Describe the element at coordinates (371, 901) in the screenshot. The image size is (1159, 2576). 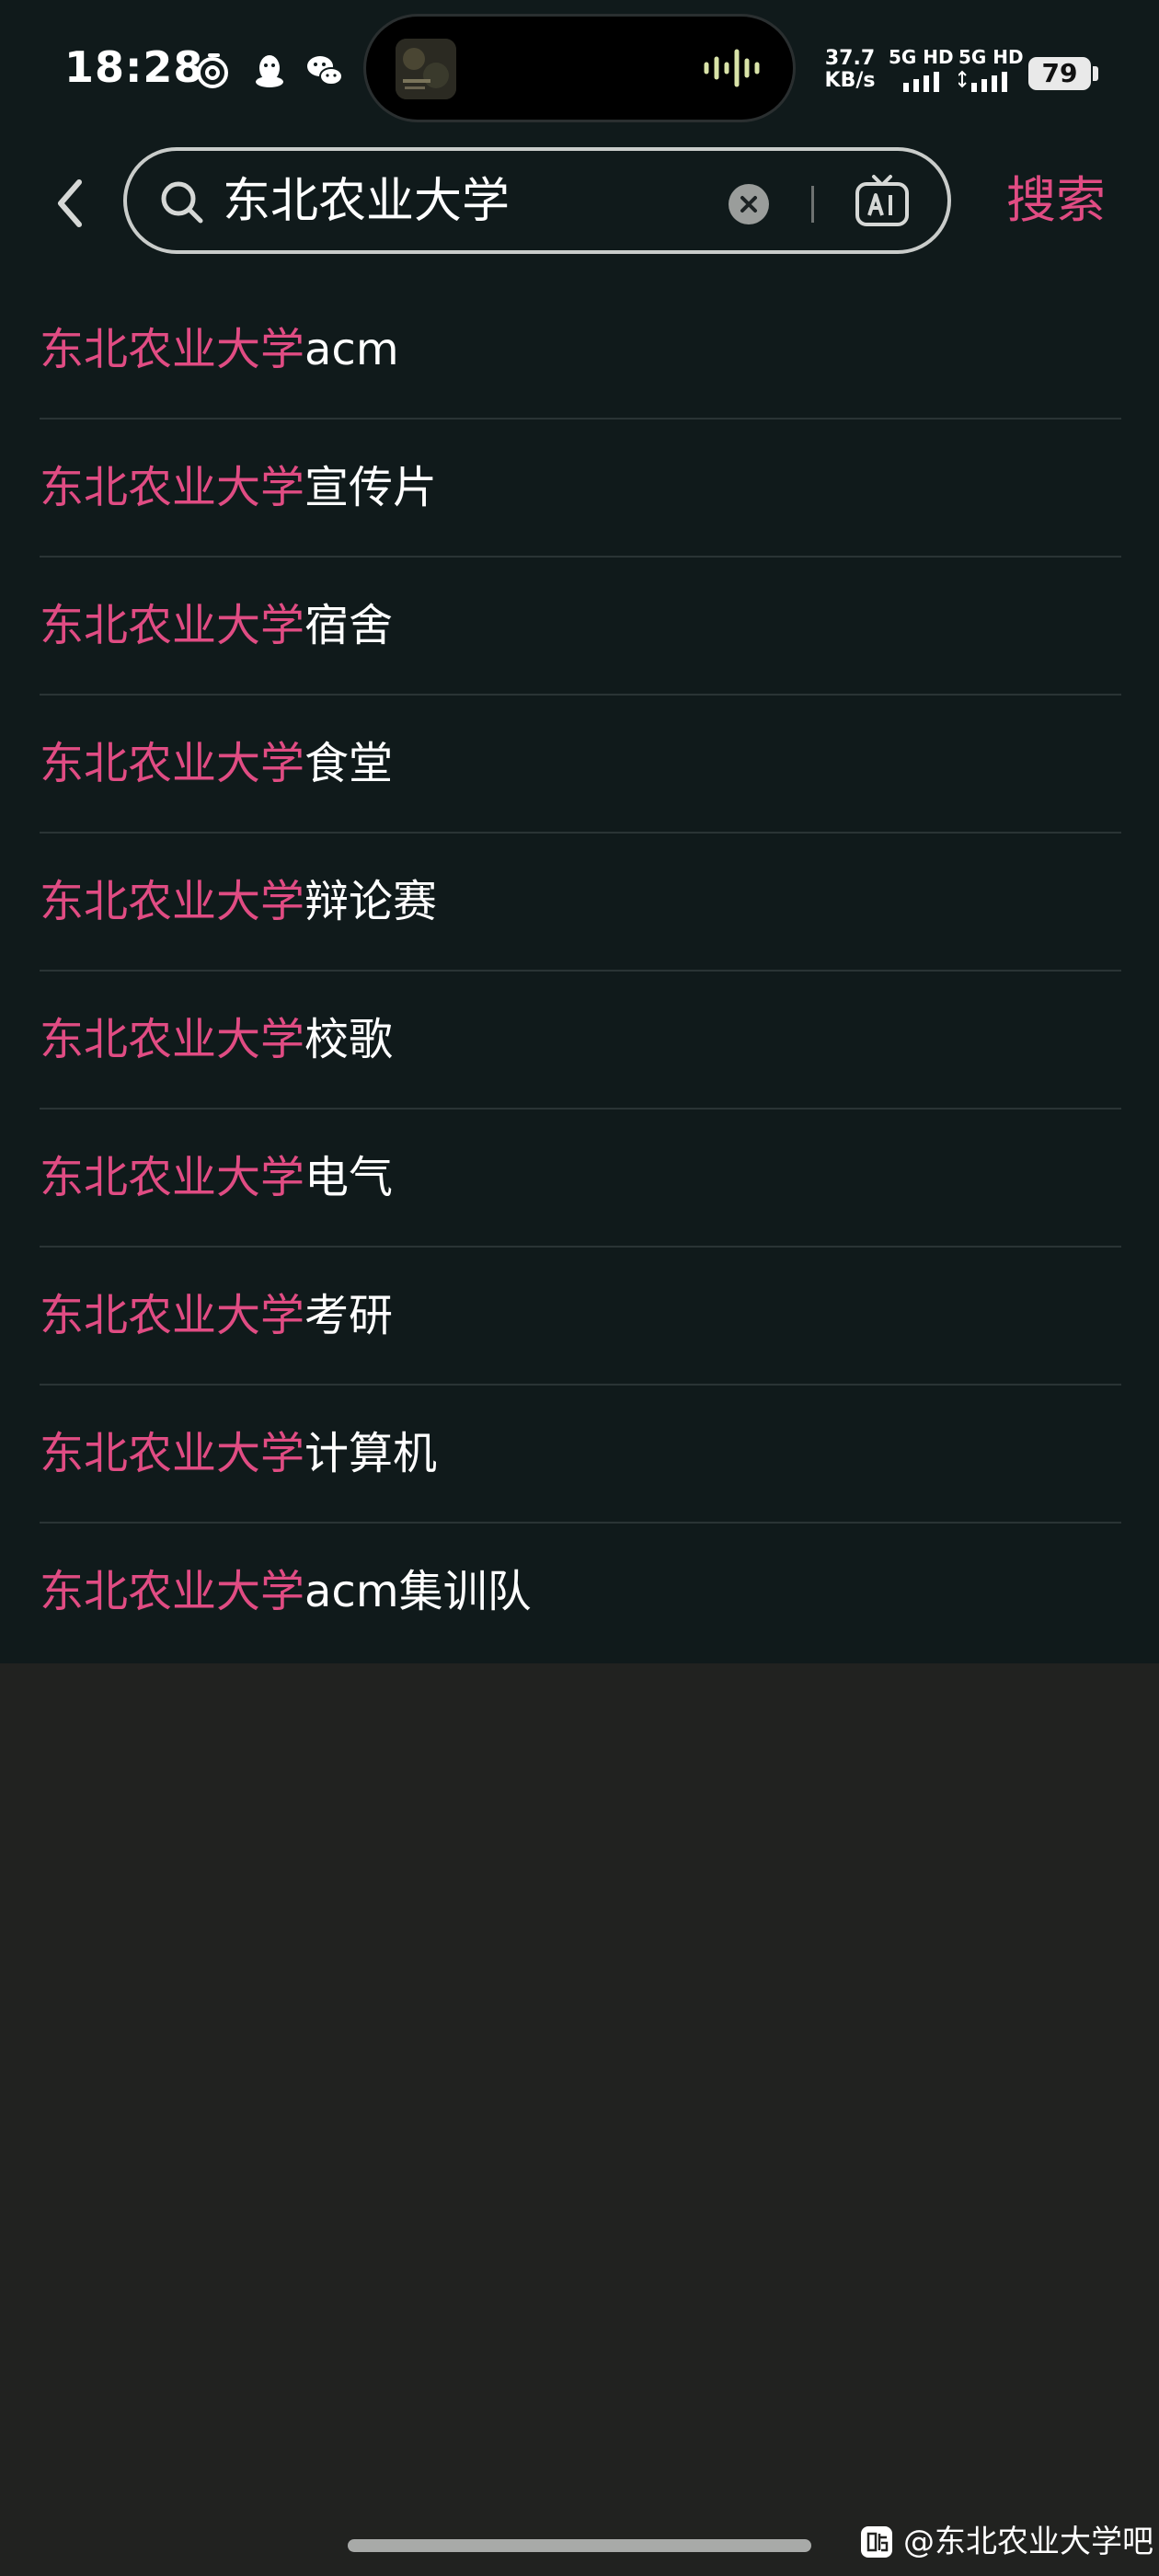
I see `suggestion-rest: 辩论赛` at that location.